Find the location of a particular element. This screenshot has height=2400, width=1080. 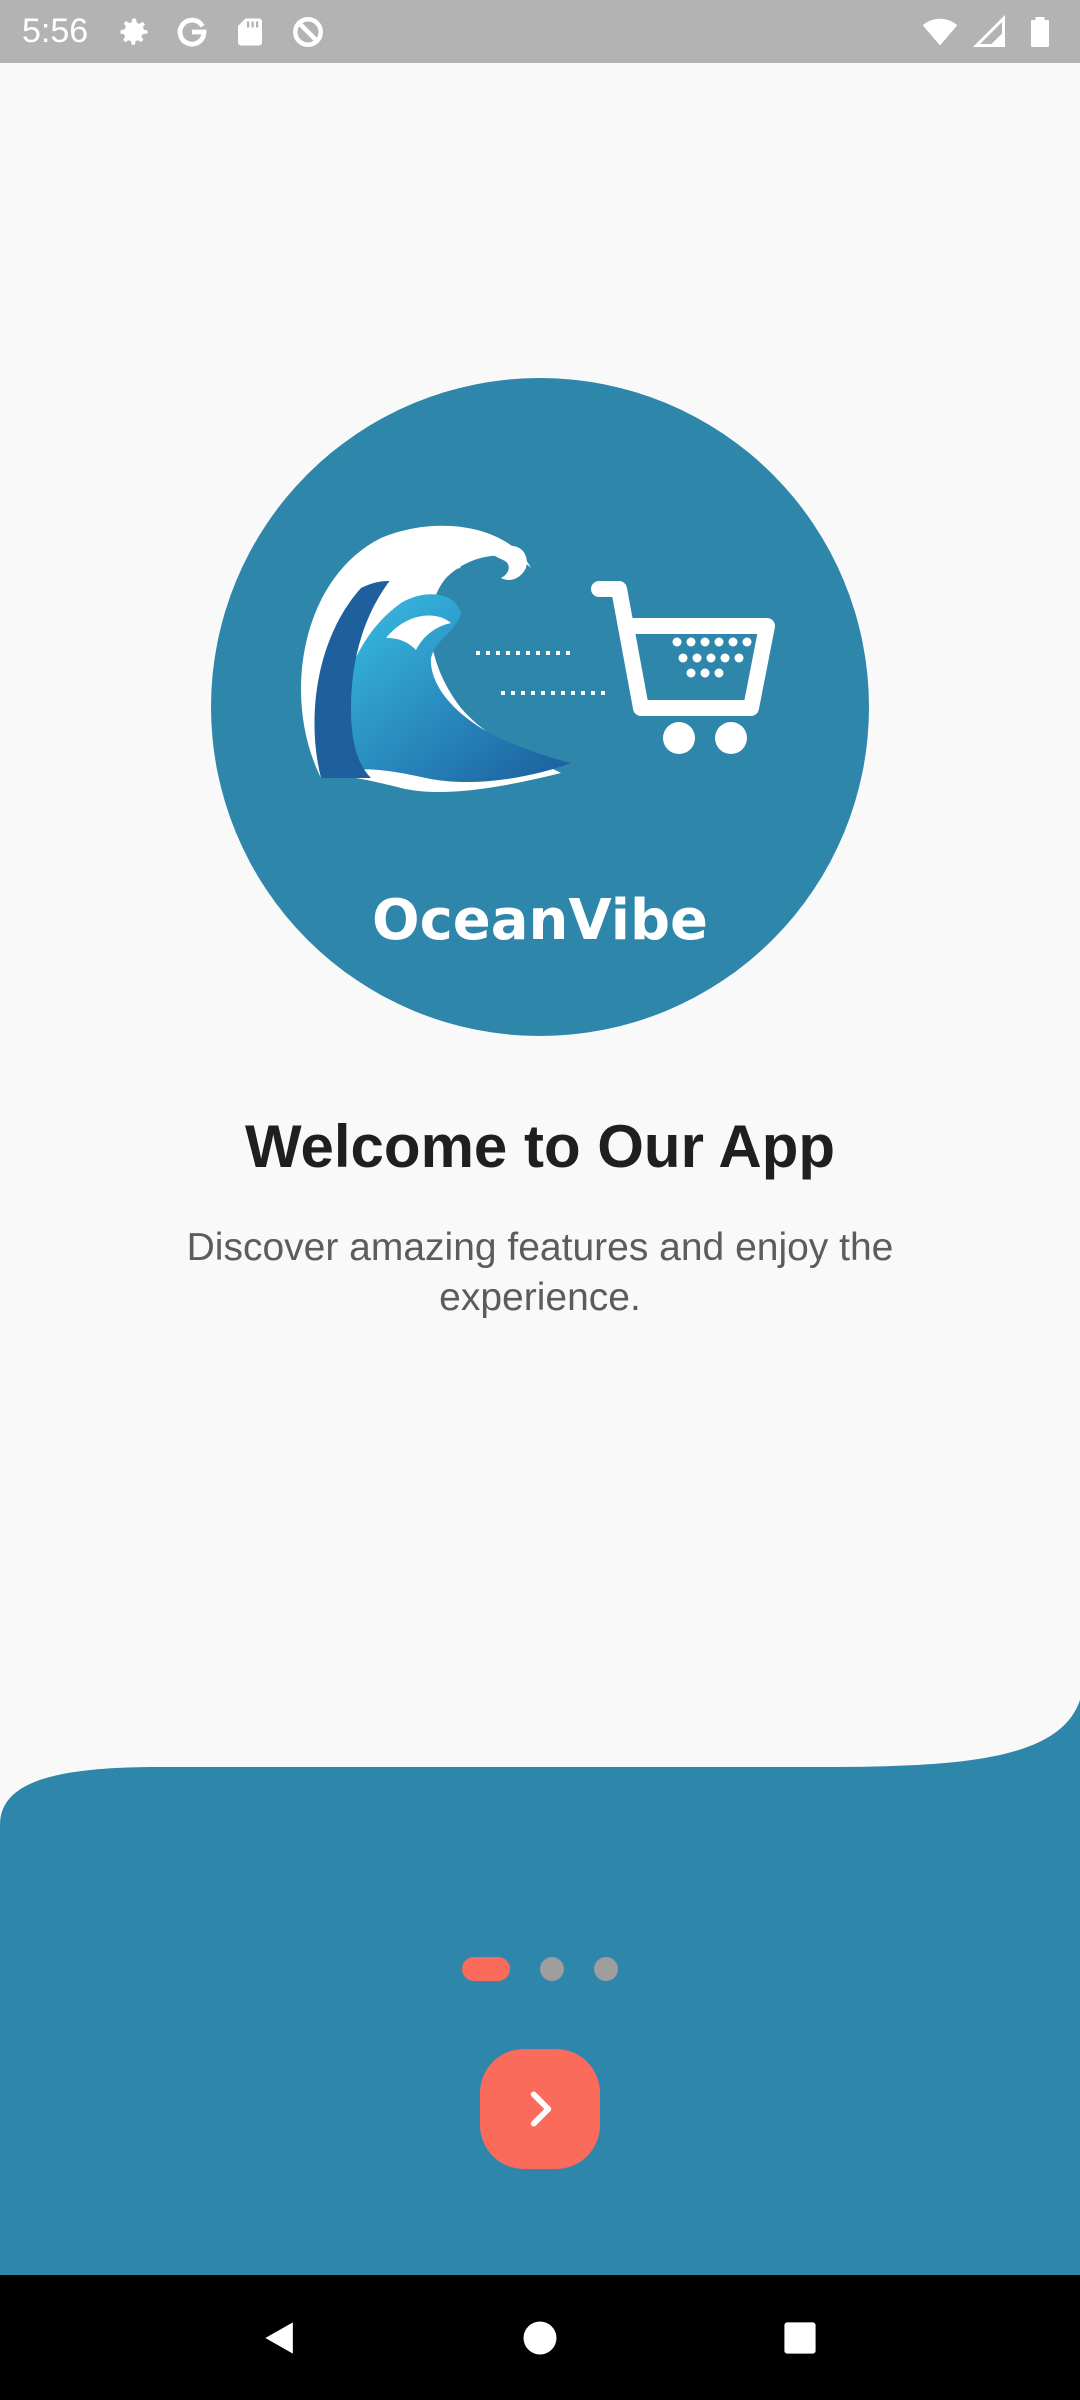

logo-brand-name: OceanVibe is located at coordinates (540, 920).